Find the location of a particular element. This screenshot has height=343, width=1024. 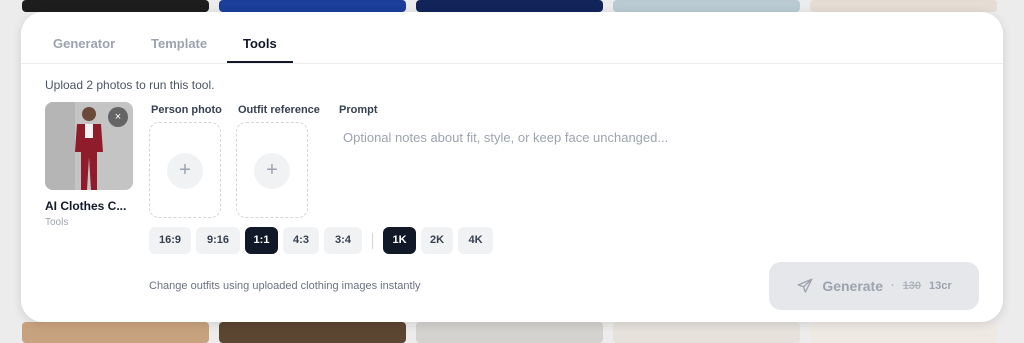

credit-price: 13cr is located at coordinates (940, 286).